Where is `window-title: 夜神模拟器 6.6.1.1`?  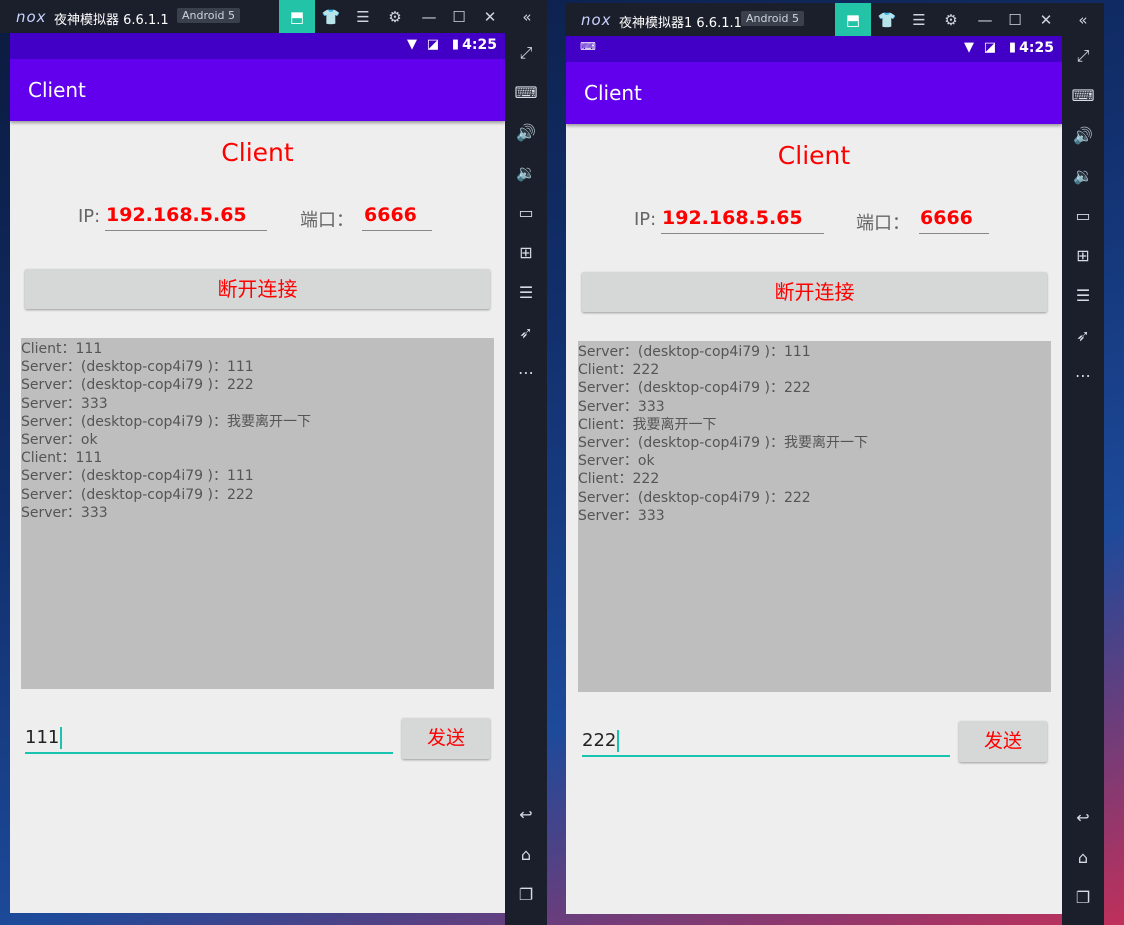 window-title: 夜神模拟器 6.6.1.1 is located at coordinates (111, 20).